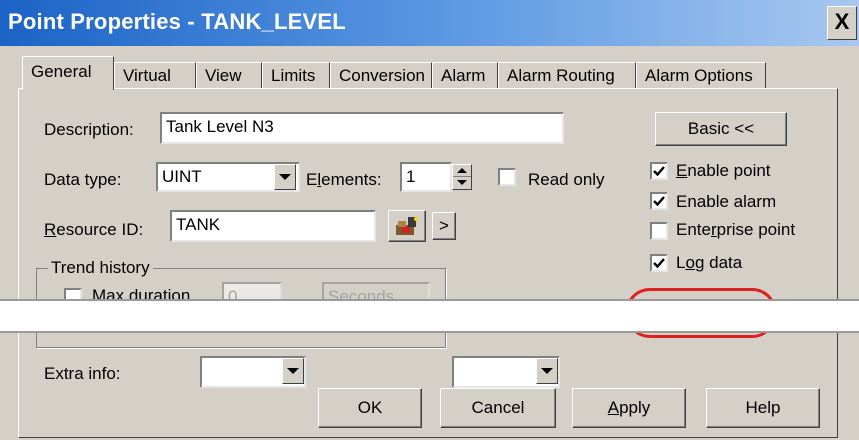 The height and width of the screenshot is (440, 859). Describe the element at coordinates (763, 408) in the screenshot. I see `help-button: Help` at that location.